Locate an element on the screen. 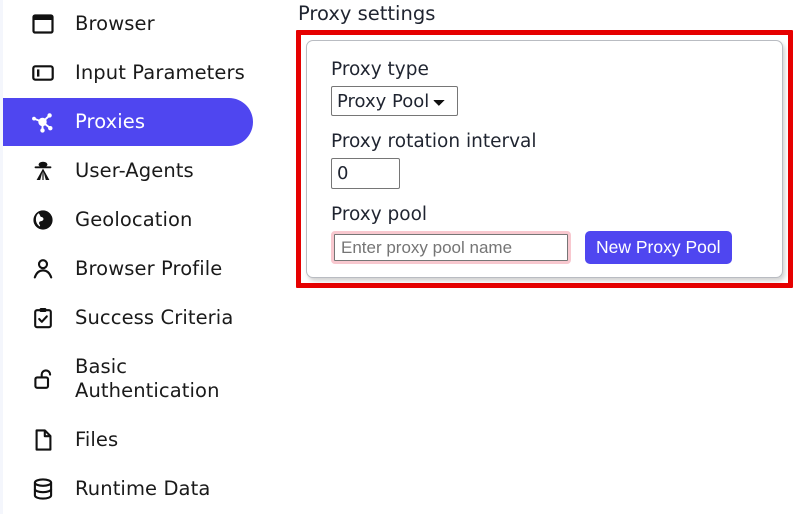 The width and height of the screenshot is (806, 514). spy-agent-icon is located at coordinates (43, 171).